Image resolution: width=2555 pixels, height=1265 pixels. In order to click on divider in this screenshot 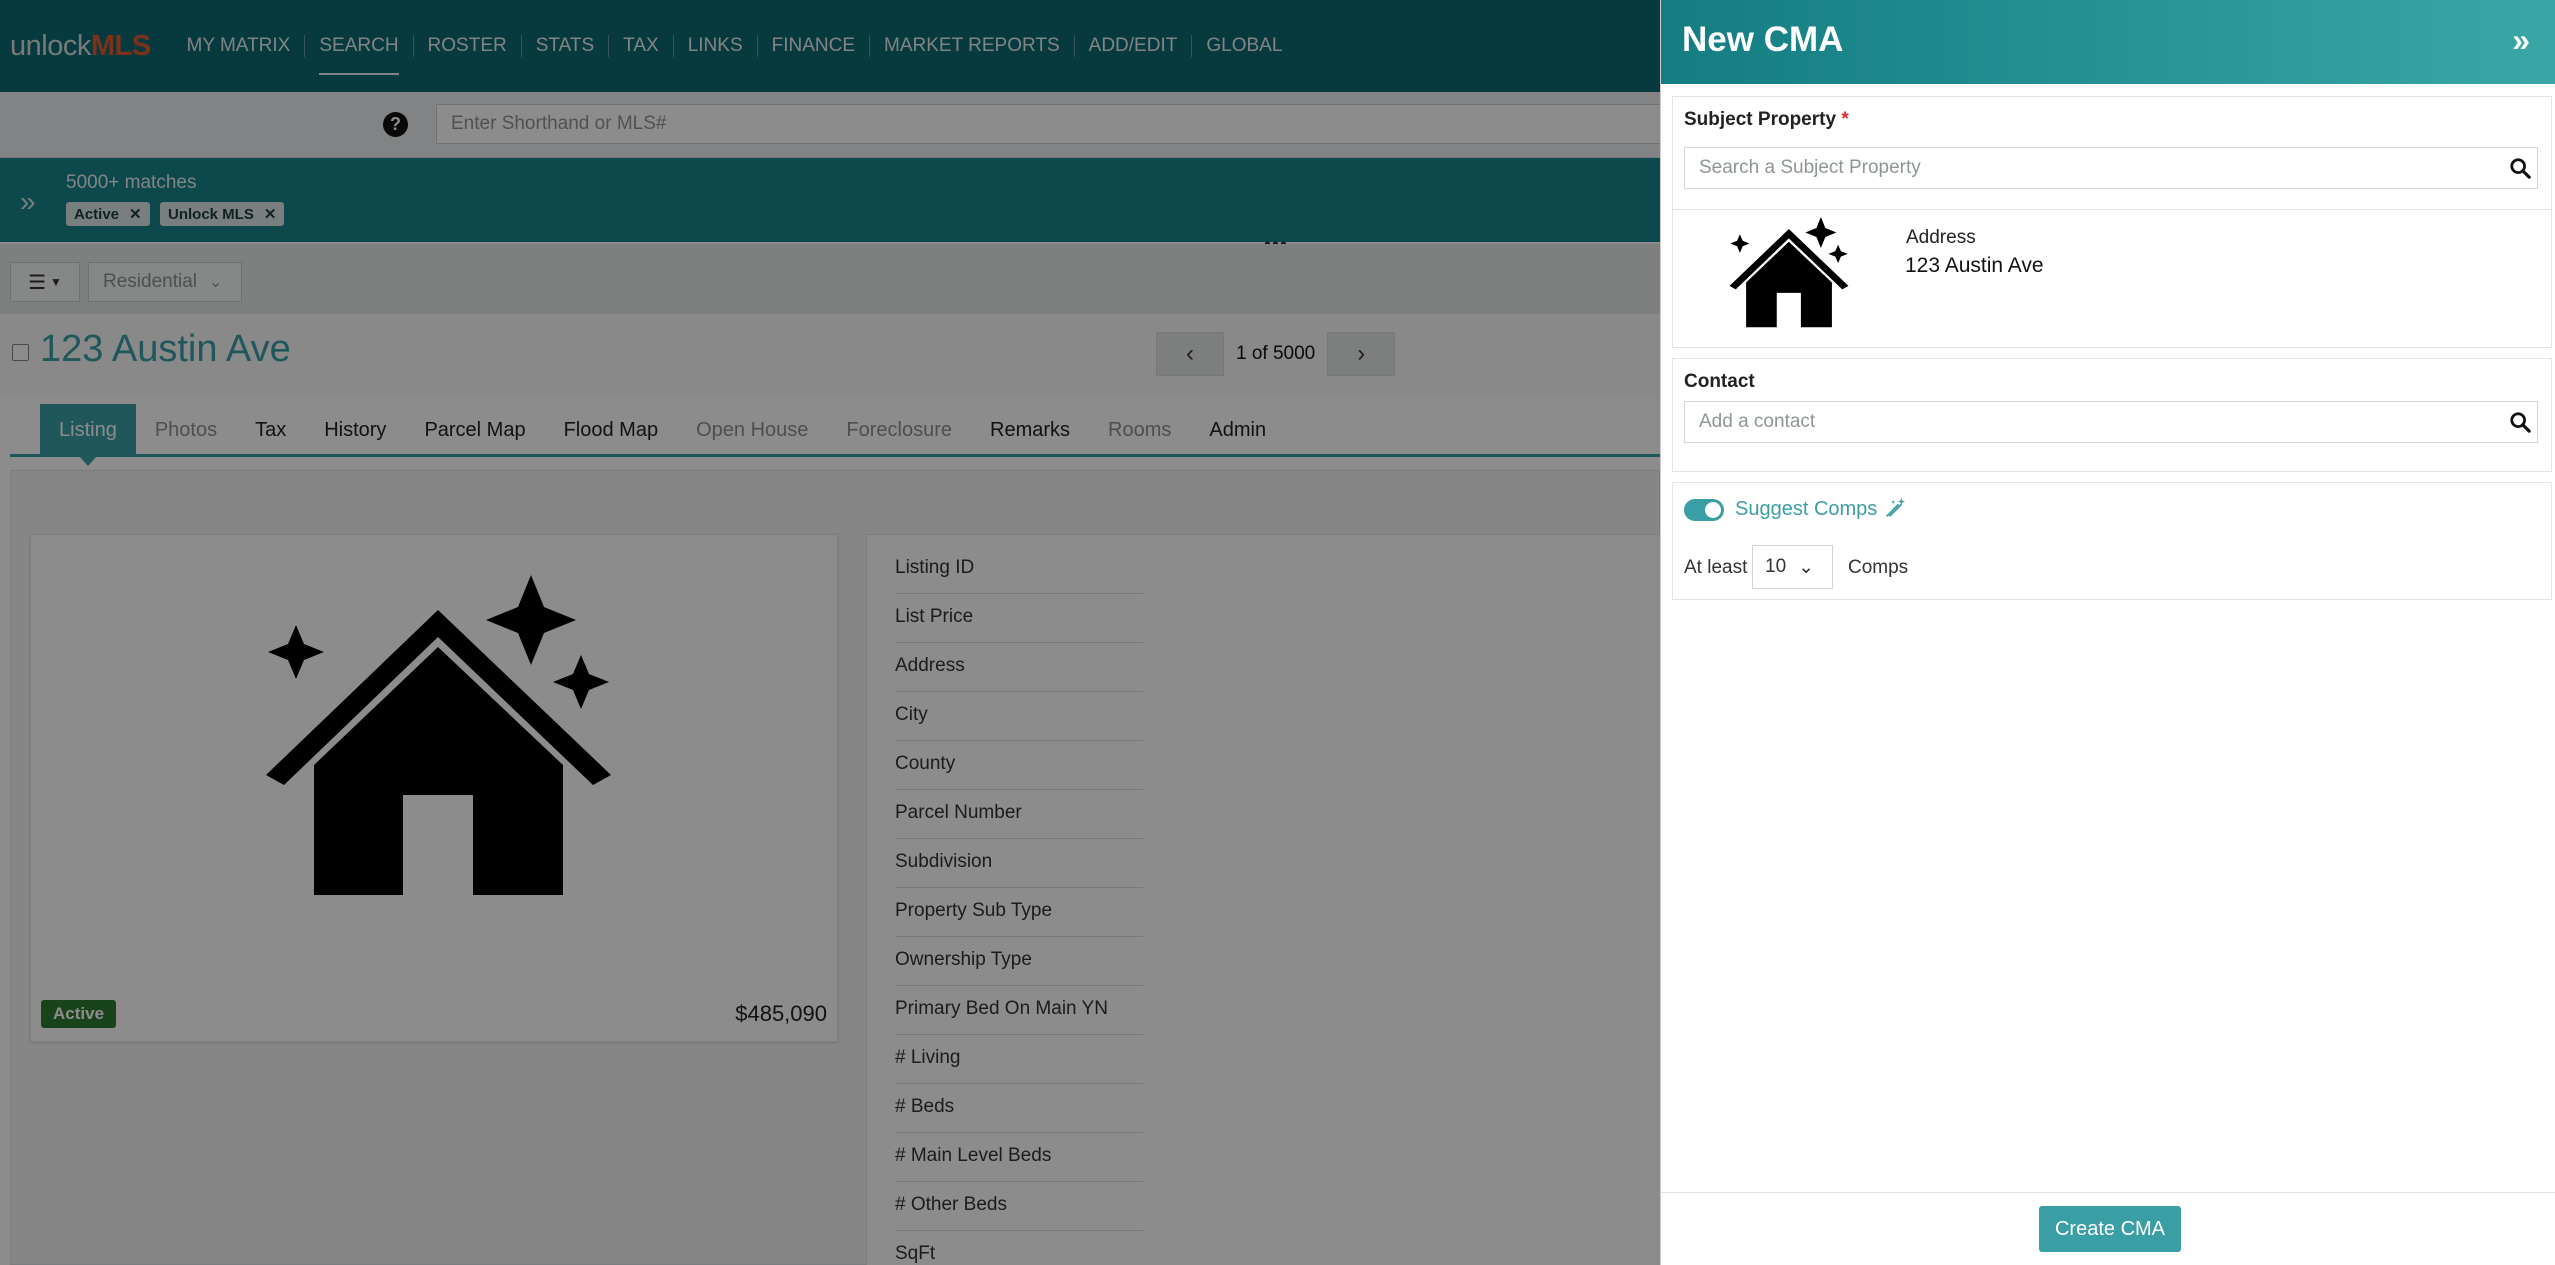, I will do `click(2112, 209)`.